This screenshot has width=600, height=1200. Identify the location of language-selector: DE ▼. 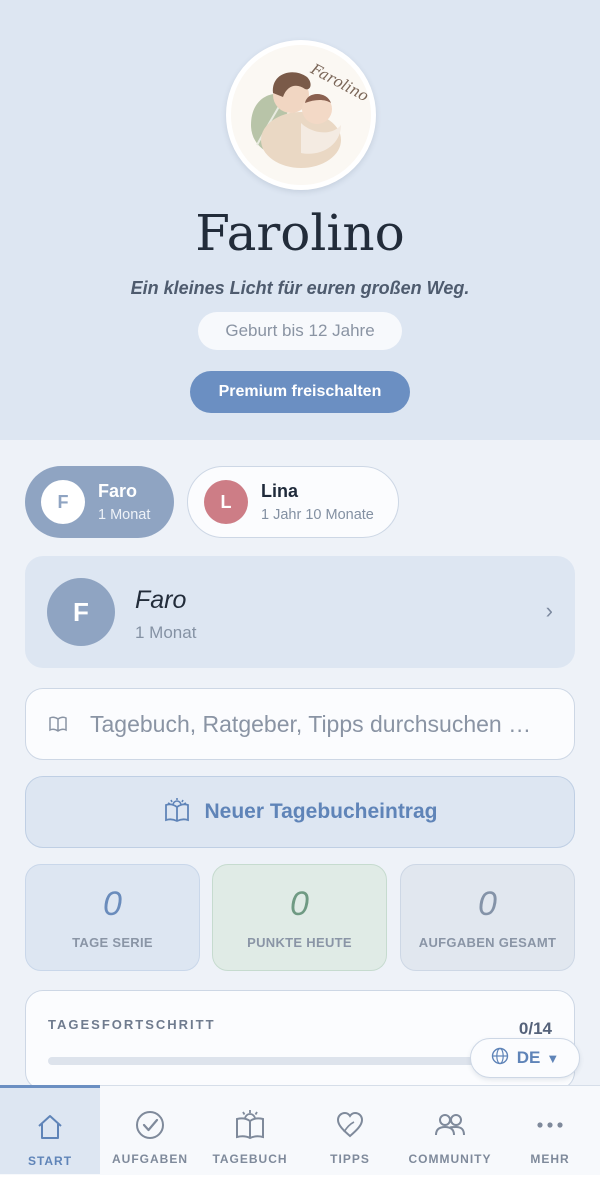
(525, 1058).